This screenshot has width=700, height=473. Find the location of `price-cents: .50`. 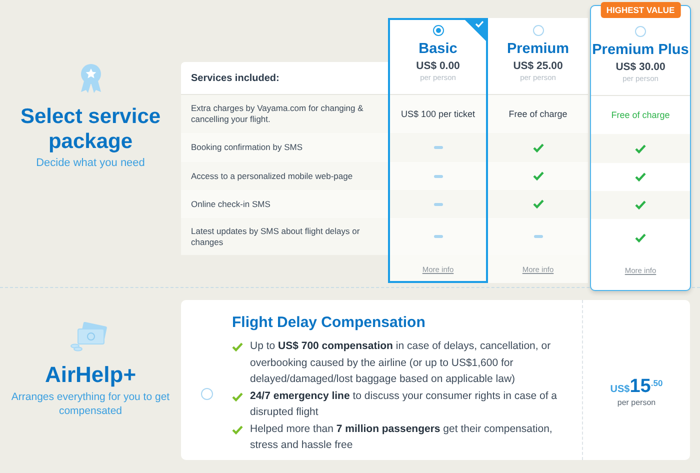

price-cents: .50 is located at coordinates (656, 383).